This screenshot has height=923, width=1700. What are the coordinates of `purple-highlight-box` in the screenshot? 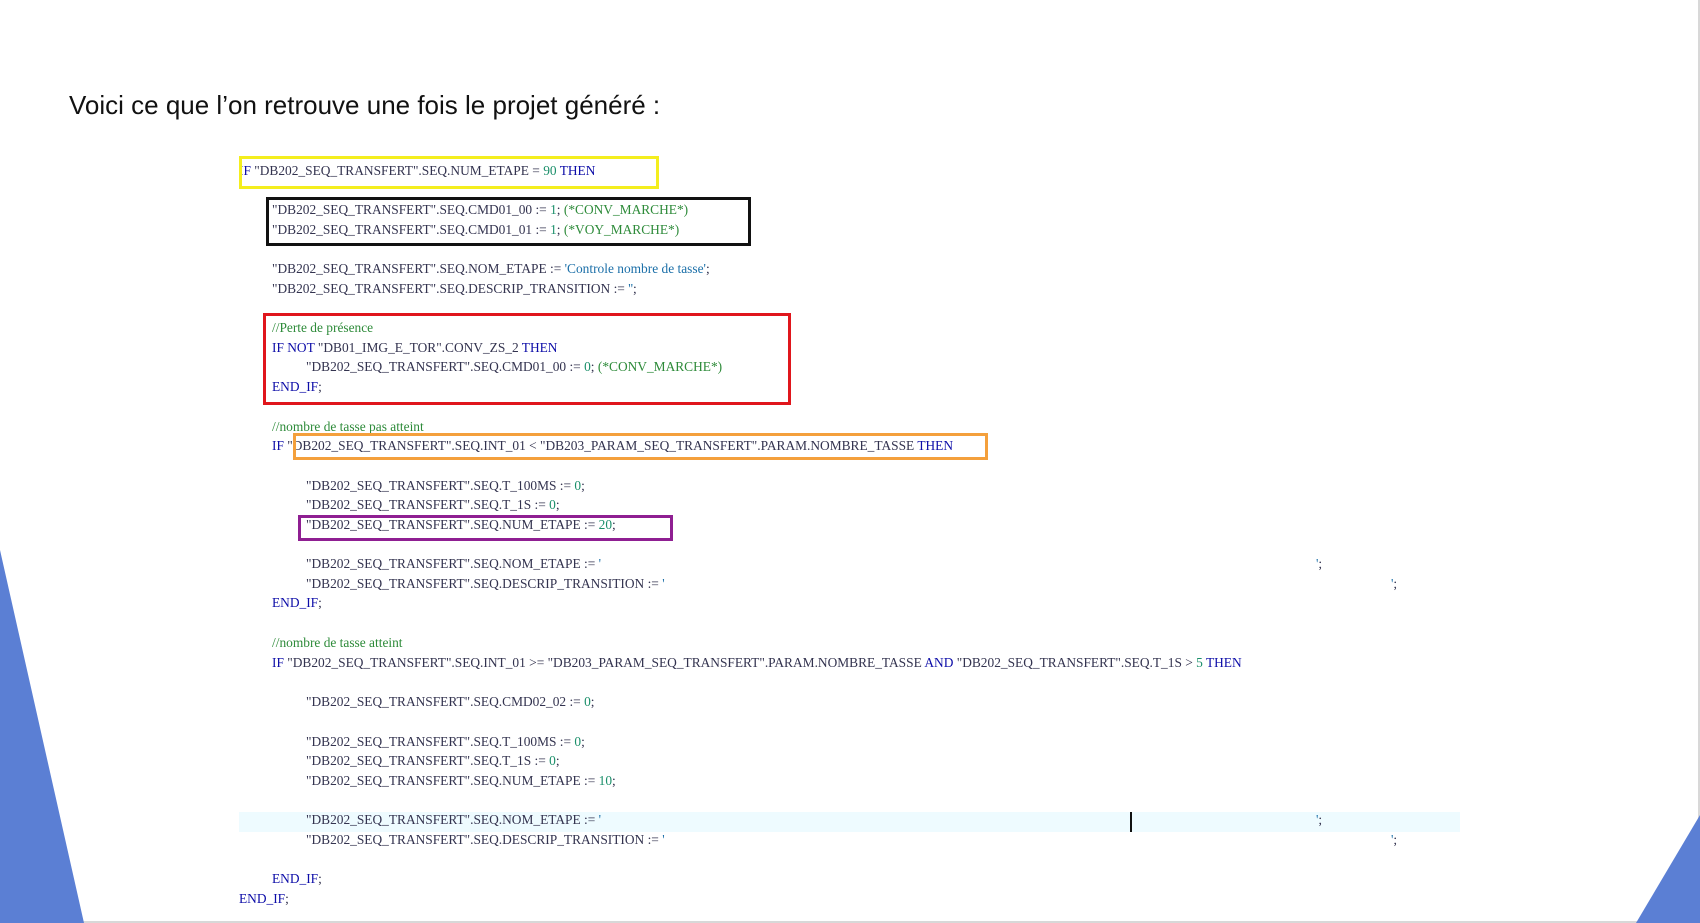 It's located at (485, 528).